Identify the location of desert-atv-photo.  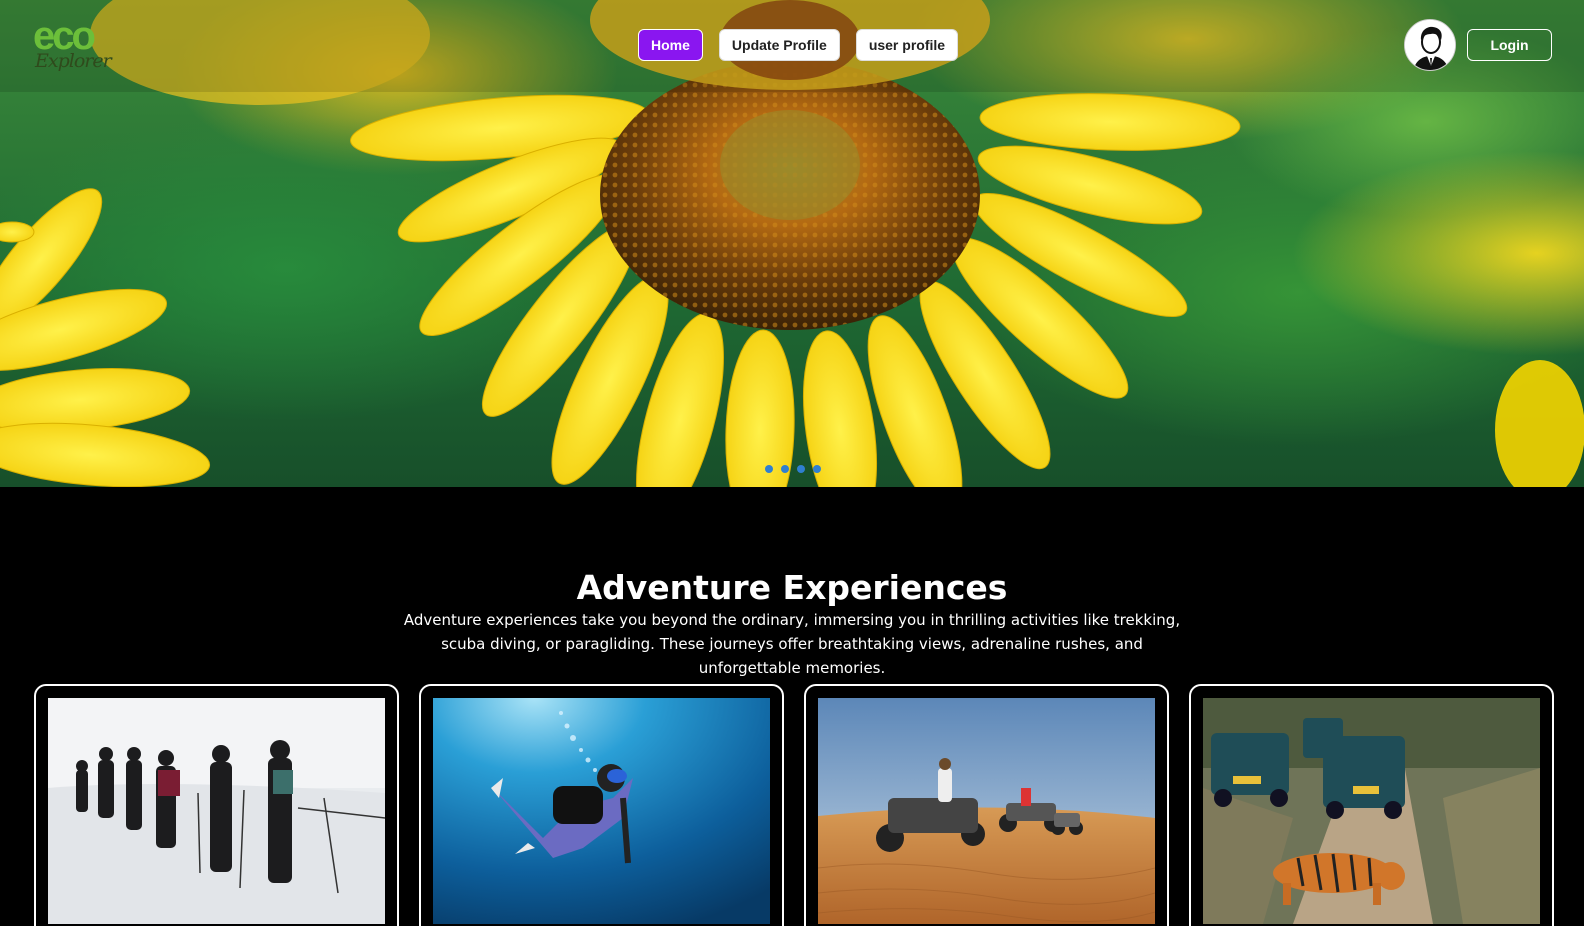
(986, 811).